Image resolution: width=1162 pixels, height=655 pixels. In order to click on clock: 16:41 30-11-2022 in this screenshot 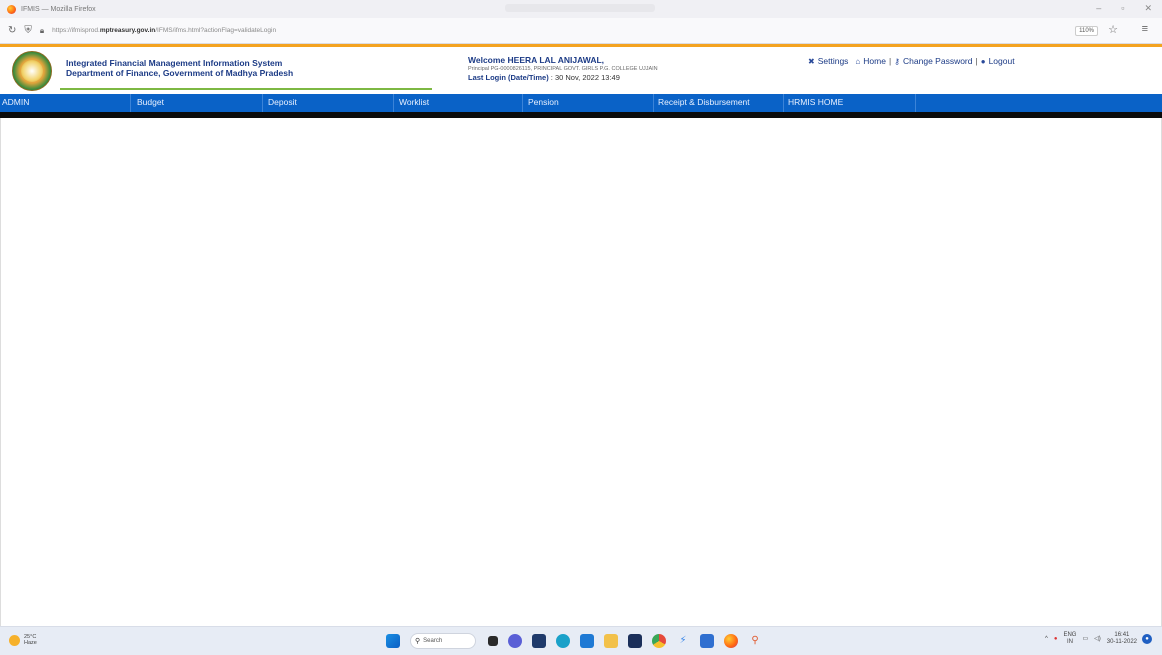, I will do `click(1122, 639)`.